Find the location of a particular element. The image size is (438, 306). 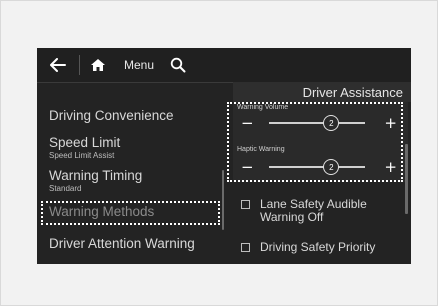

option-label: Lane Safety Audible Warning Off is located at coordinates (313, 210).